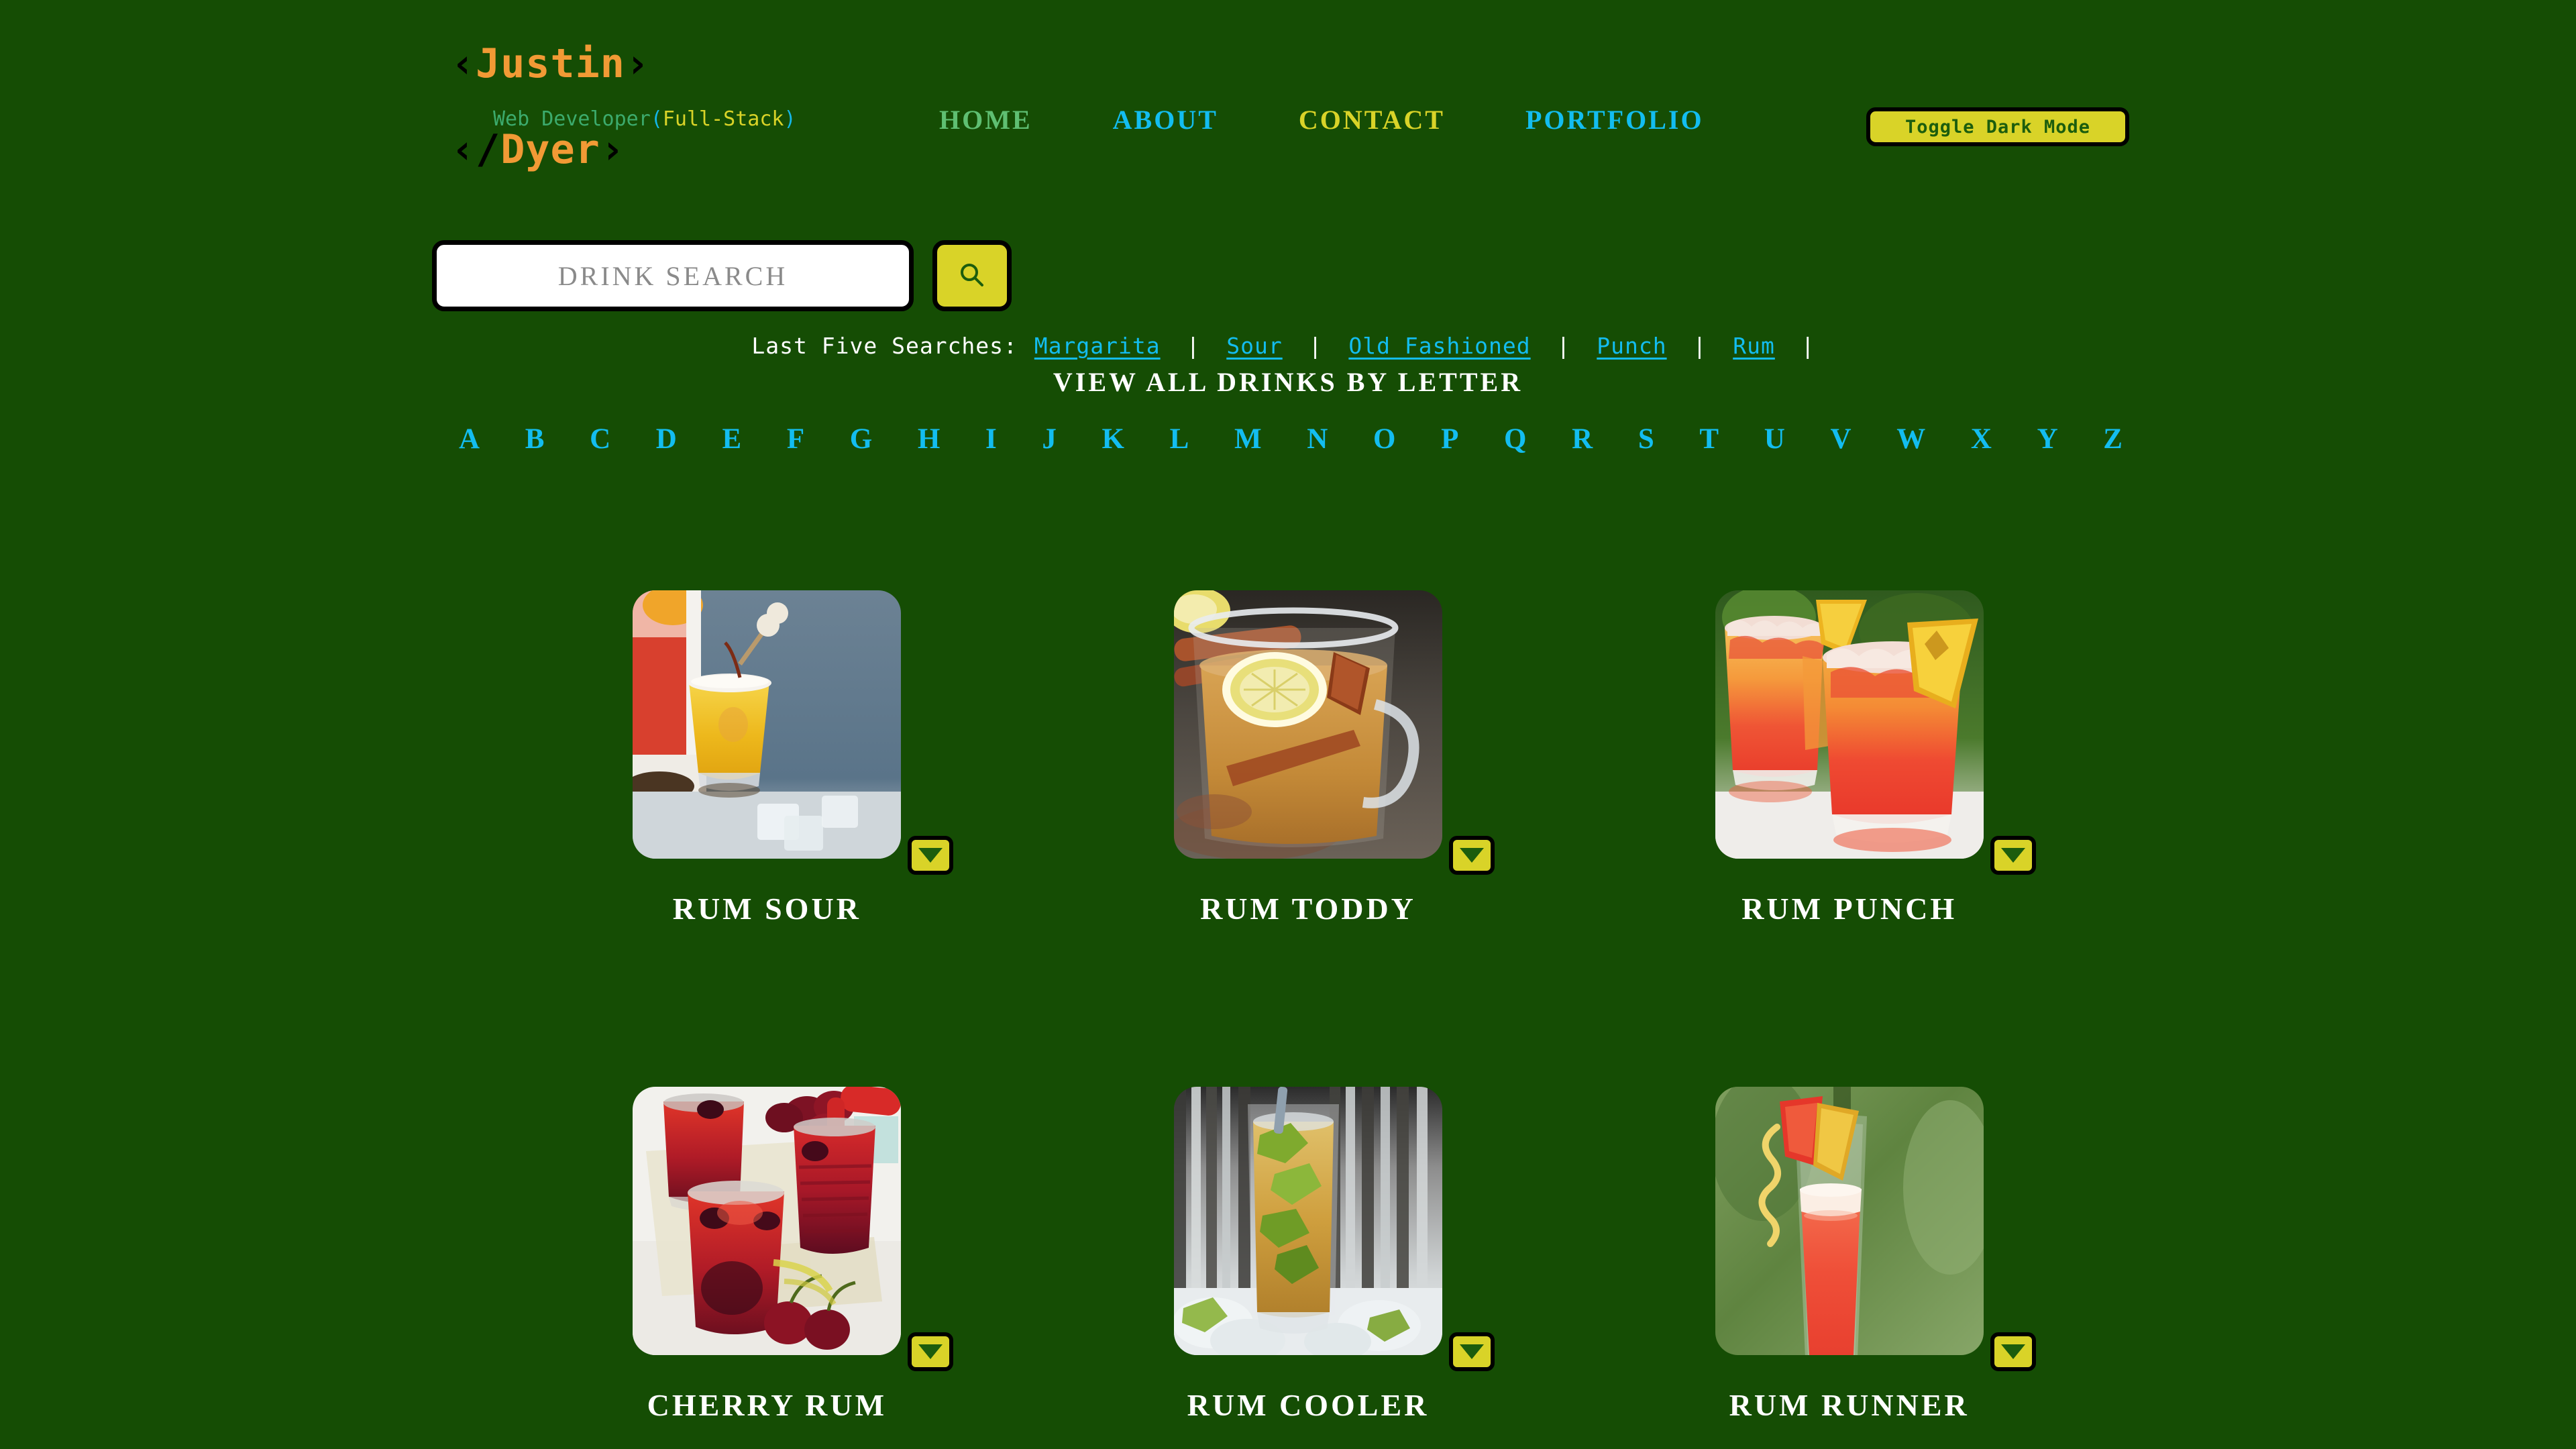 The image size is (2576, 1449). I want to click on letter-link-n: N, so click(1317, 439).